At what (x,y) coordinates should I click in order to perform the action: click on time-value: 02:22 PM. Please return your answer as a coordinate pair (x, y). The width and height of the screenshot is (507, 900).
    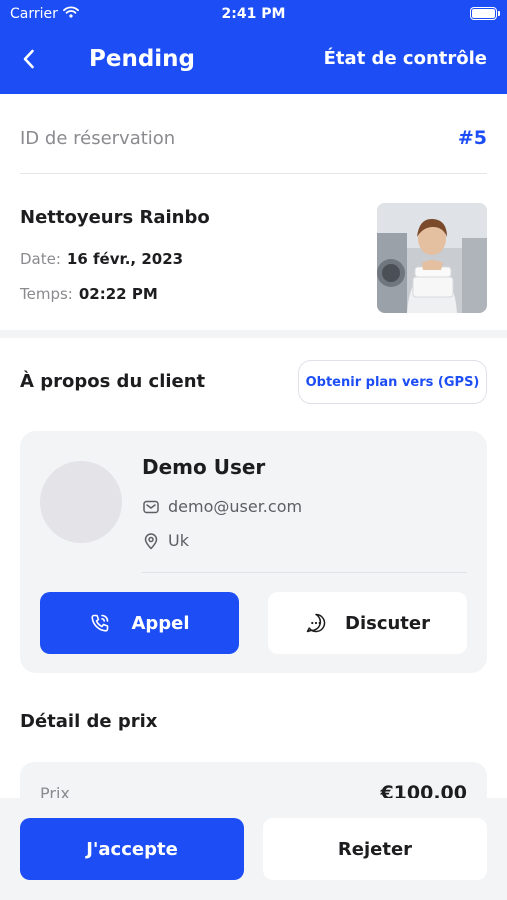
    Looking at the image, I should click on (118, 294).